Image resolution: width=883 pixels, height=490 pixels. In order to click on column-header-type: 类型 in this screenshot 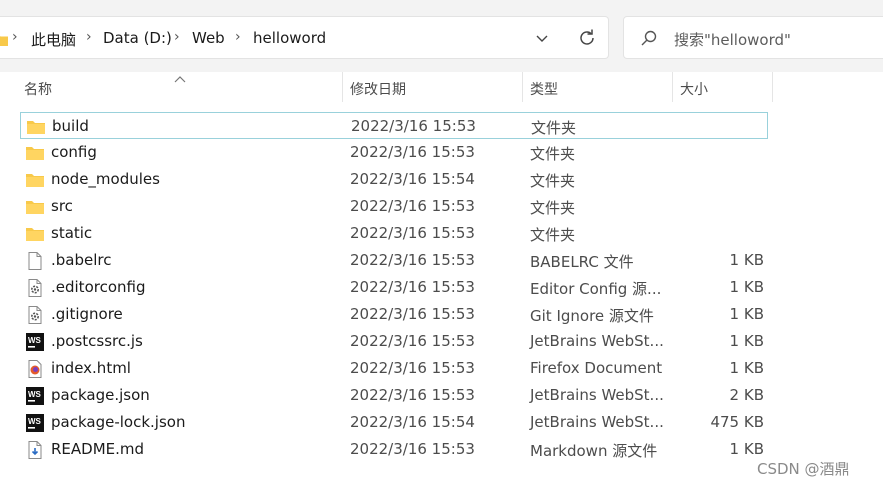, I will do `click(544, 89)`.